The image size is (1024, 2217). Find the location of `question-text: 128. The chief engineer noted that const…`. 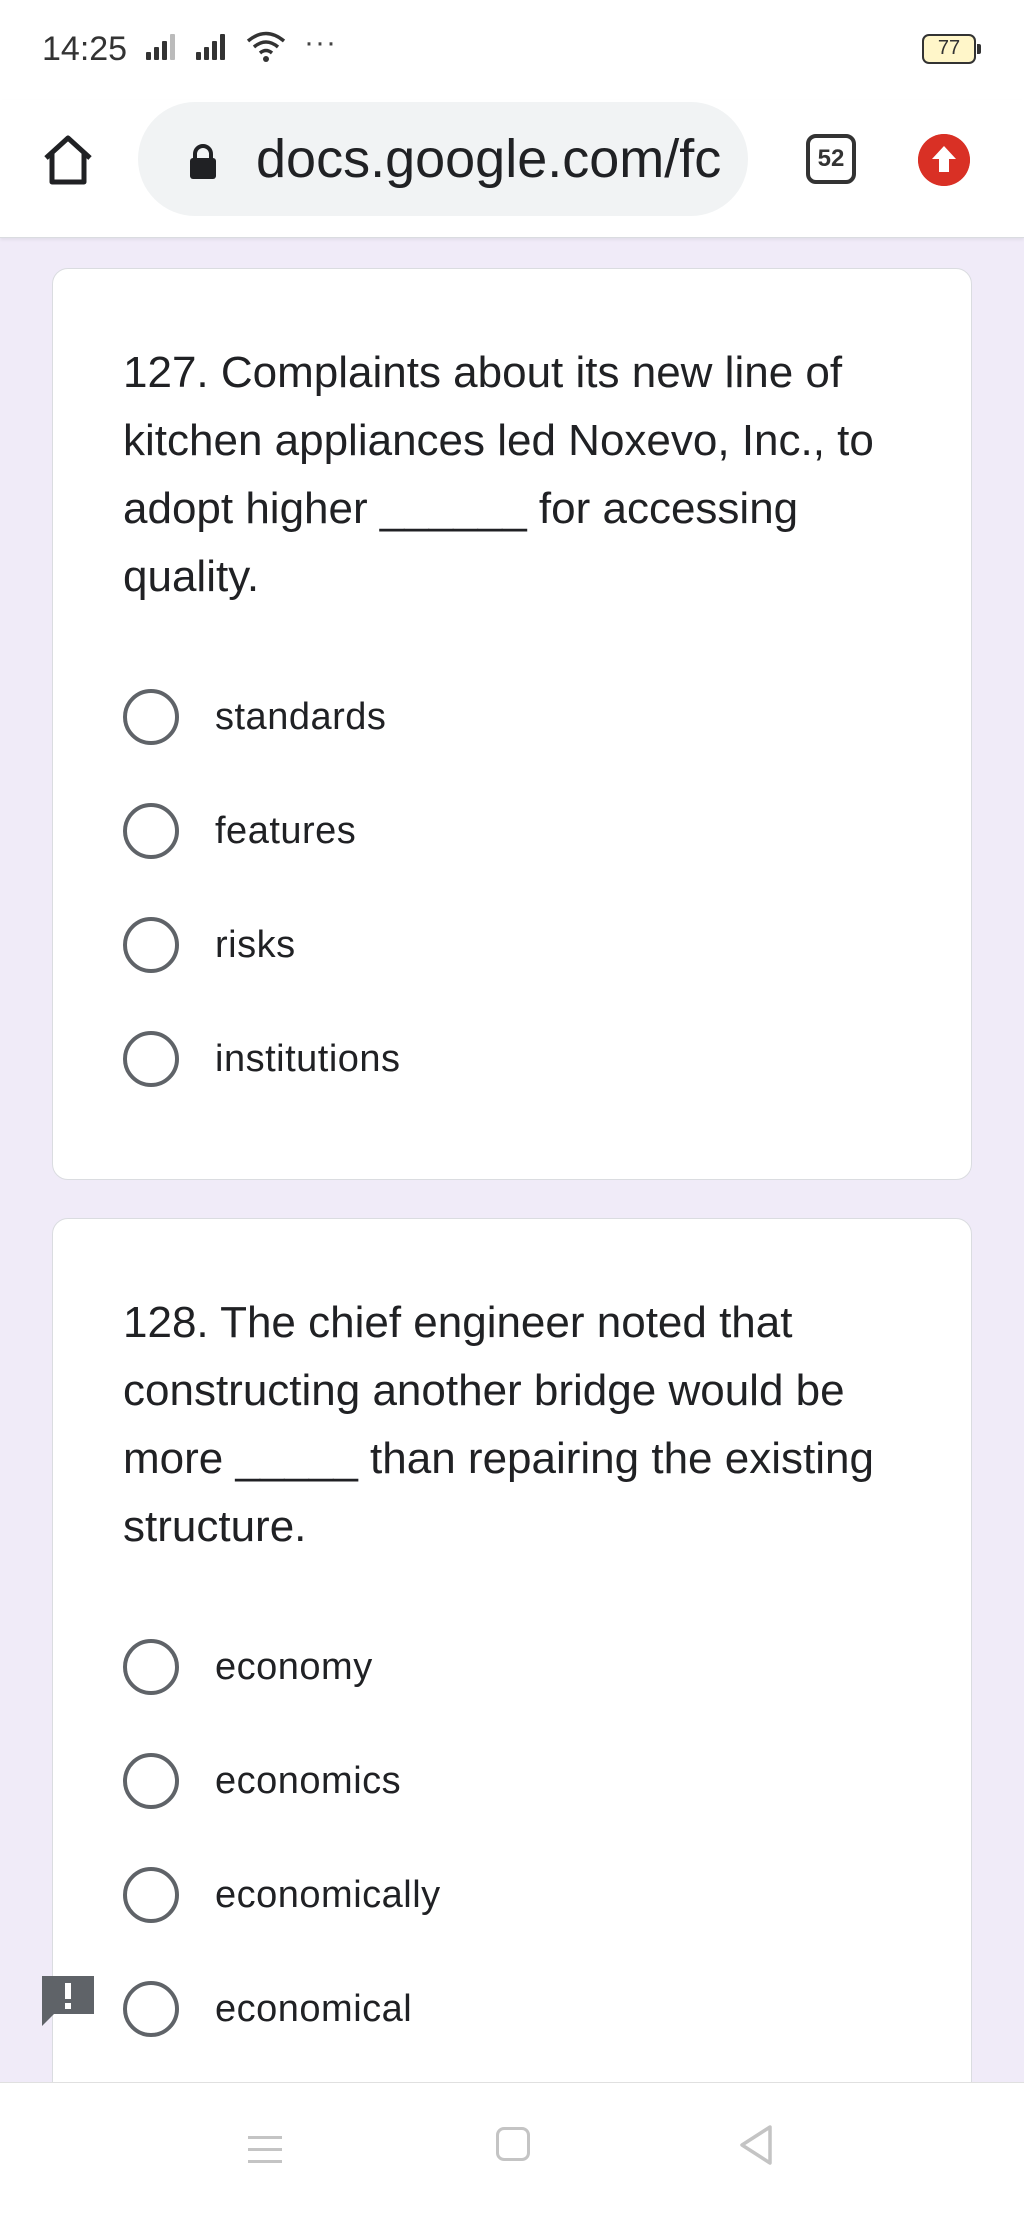

question-text: 128. The chief engineer noted that const… is located at coordinates (498, 1424).